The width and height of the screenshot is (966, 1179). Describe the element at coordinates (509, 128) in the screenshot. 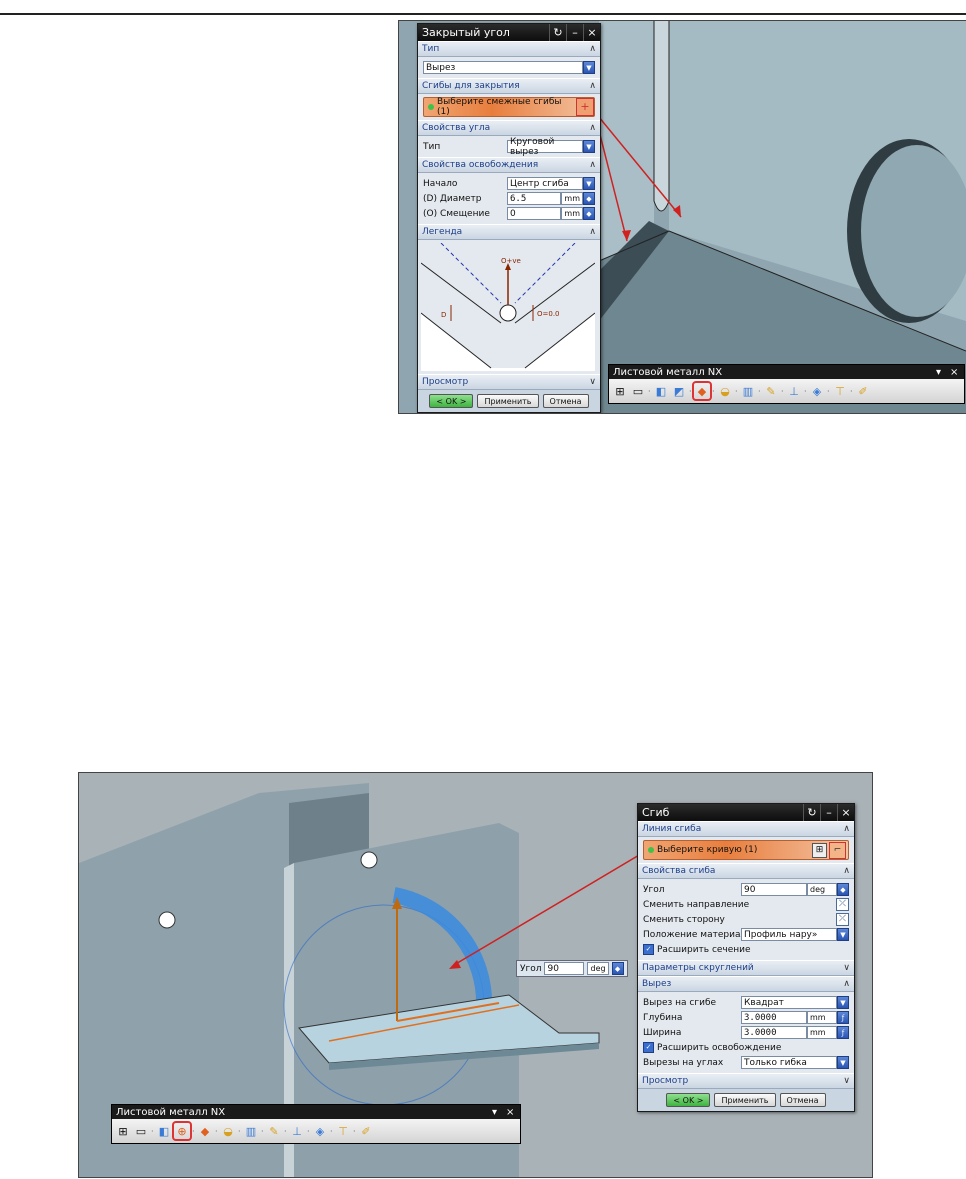

I see `section-corner: Свойства угла ∧` at that location.